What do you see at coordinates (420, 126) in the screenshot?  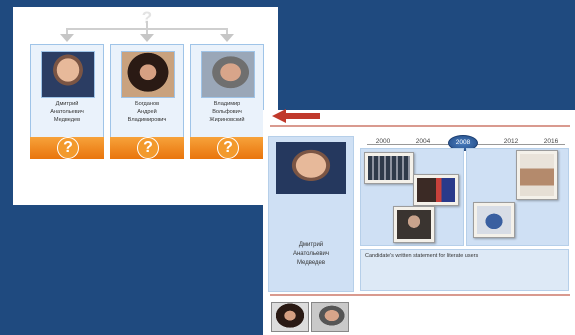 I see `divider-top` at bounding box center [420, 126].